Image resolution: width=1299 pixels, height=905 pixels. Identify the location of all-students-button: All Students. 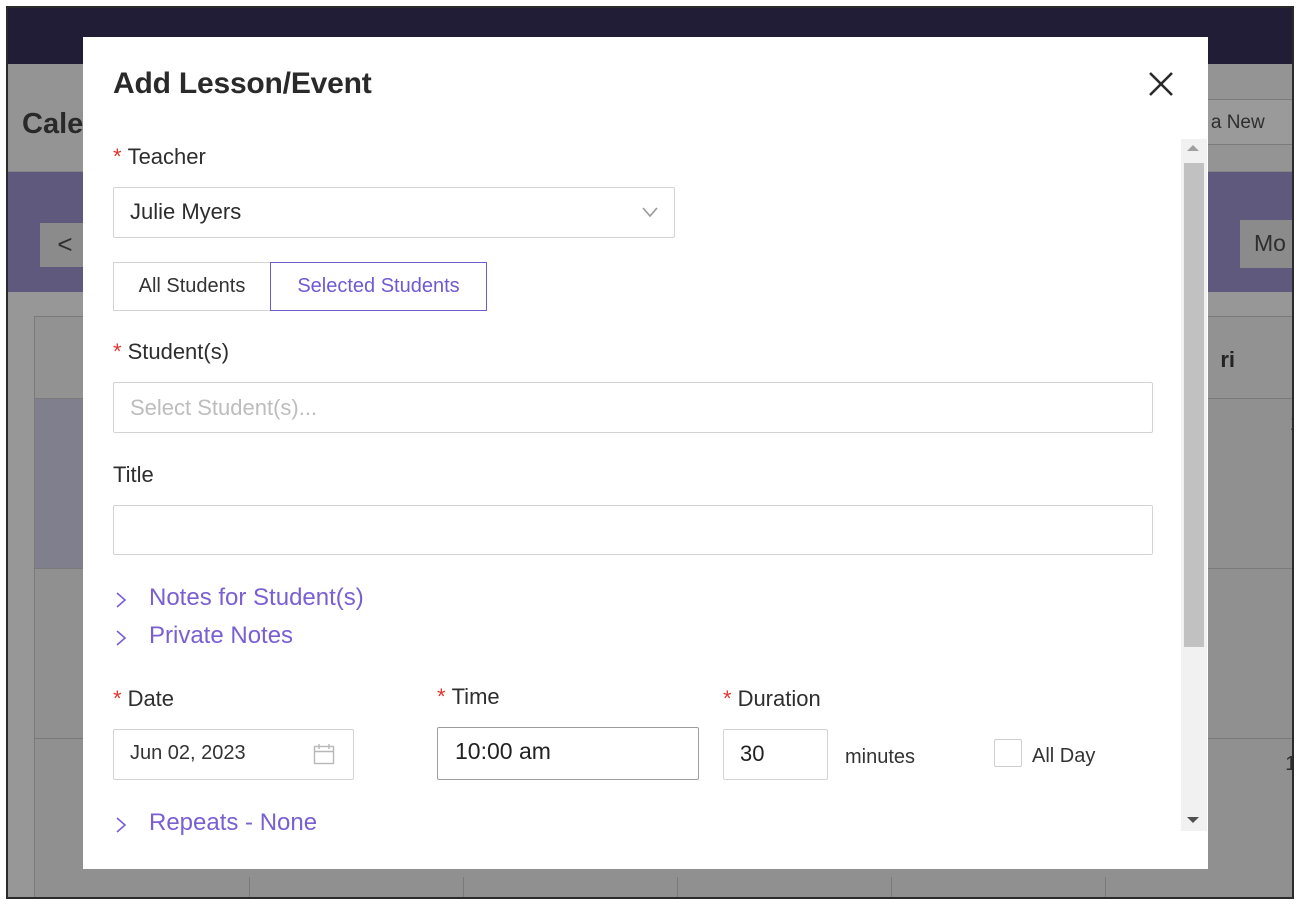
(192, 286).